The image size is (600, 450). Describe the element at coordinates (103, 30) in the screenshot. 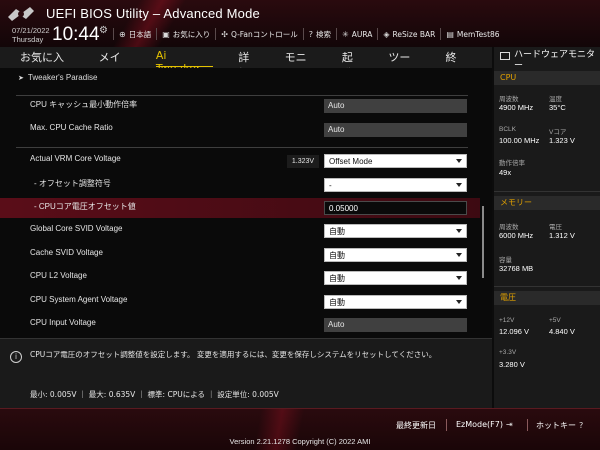

I see `gear-icon: ⚙` at that location.